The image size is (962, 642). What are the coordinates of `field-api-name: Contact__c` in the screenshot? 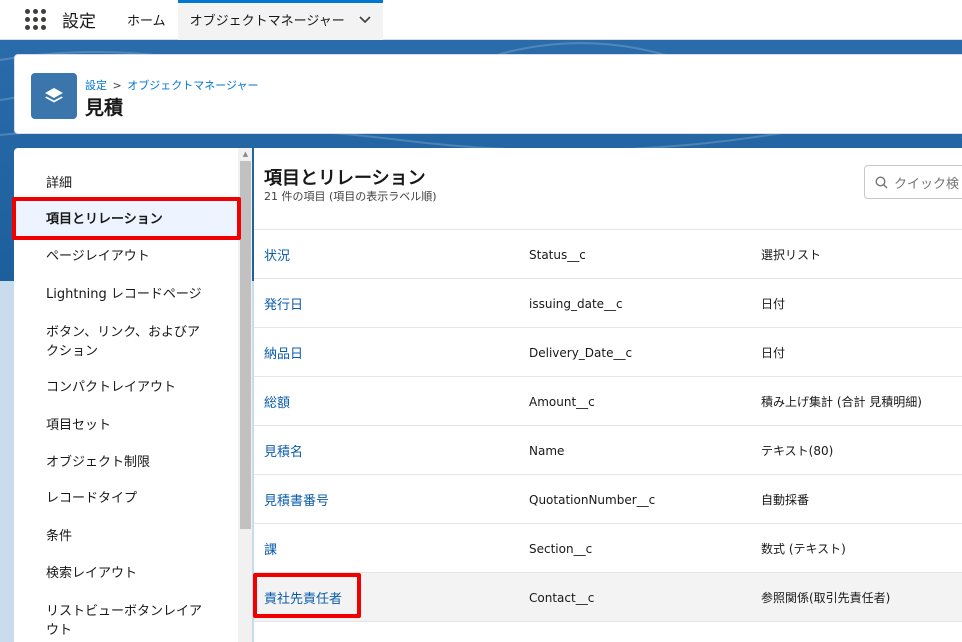 It's located at (562, 597).